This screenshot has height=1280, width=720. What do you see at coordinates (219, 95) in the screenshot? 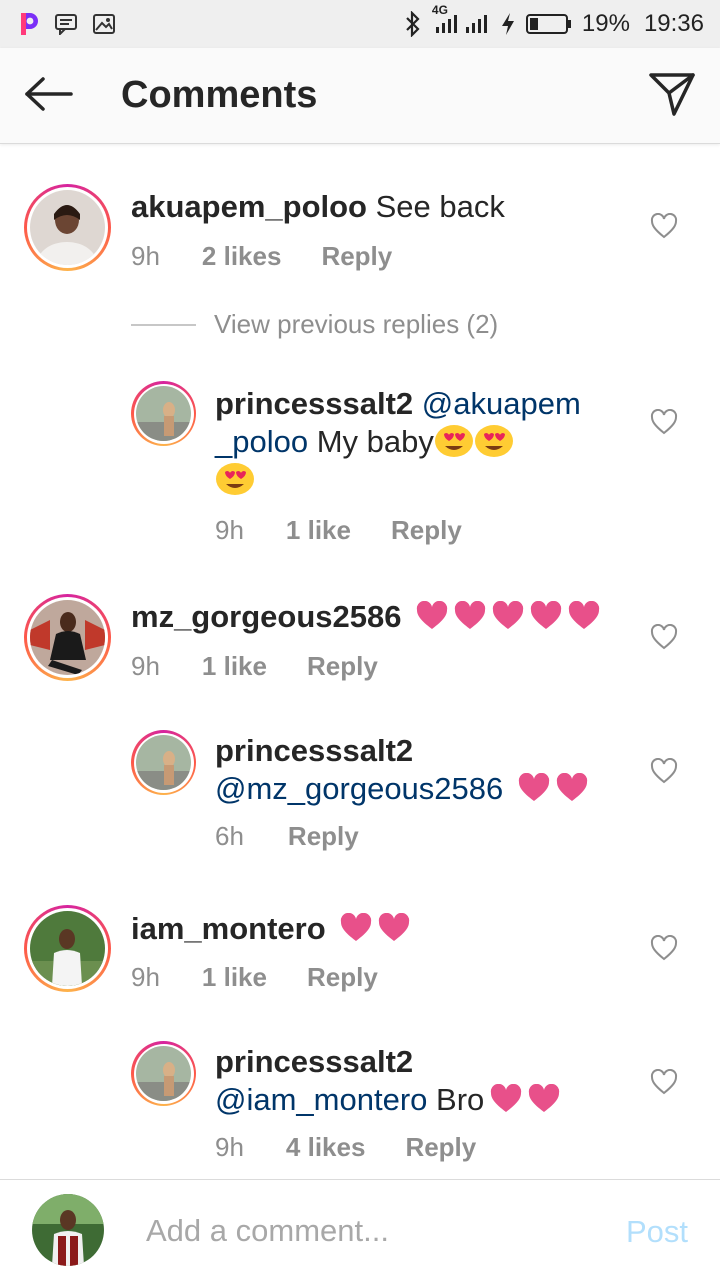
I see `page-title: Comments` at bounding box center [219, 95].